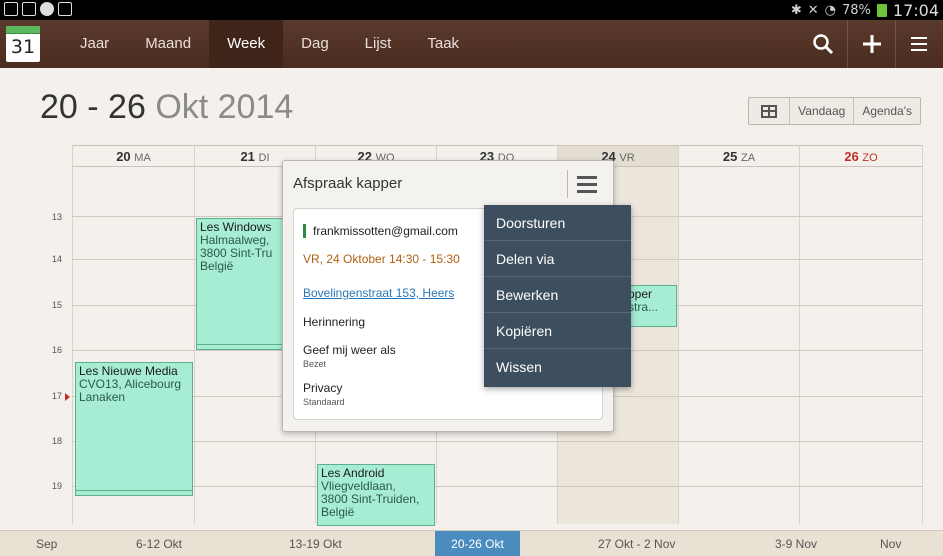  Describe the element at coordinates (57, 217) in the screenshot. I see `hour-label: 13` at that location.